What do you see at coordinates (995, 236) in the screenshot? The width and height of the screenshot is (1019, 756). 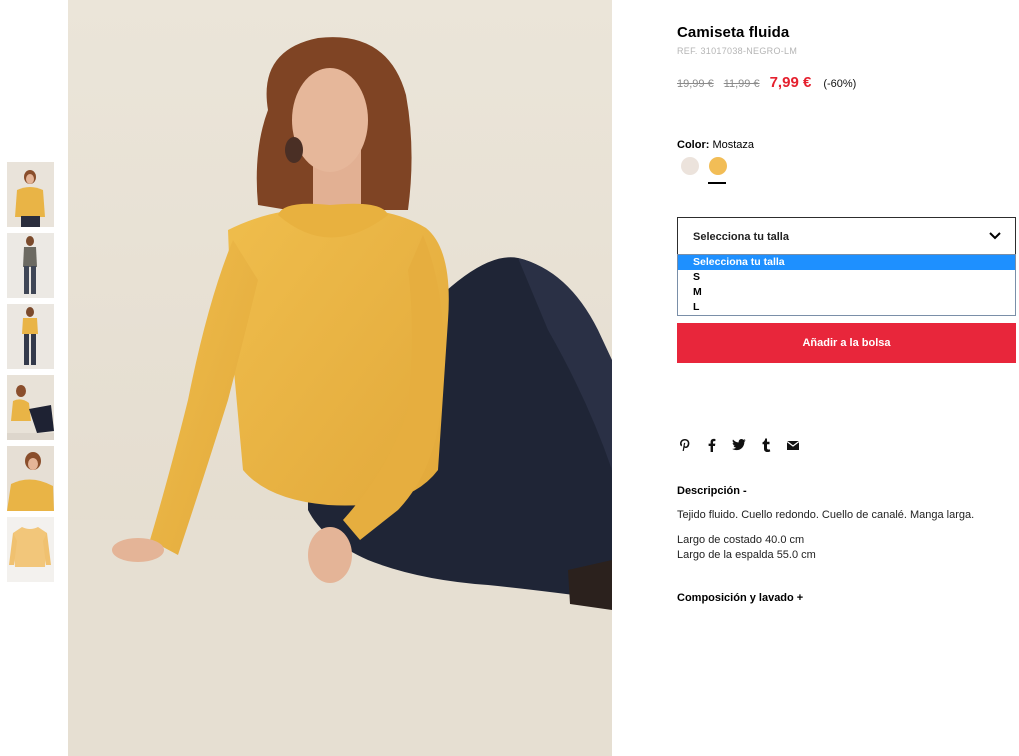 I see `chevron-down-icon` at bounding box center [995, 236].